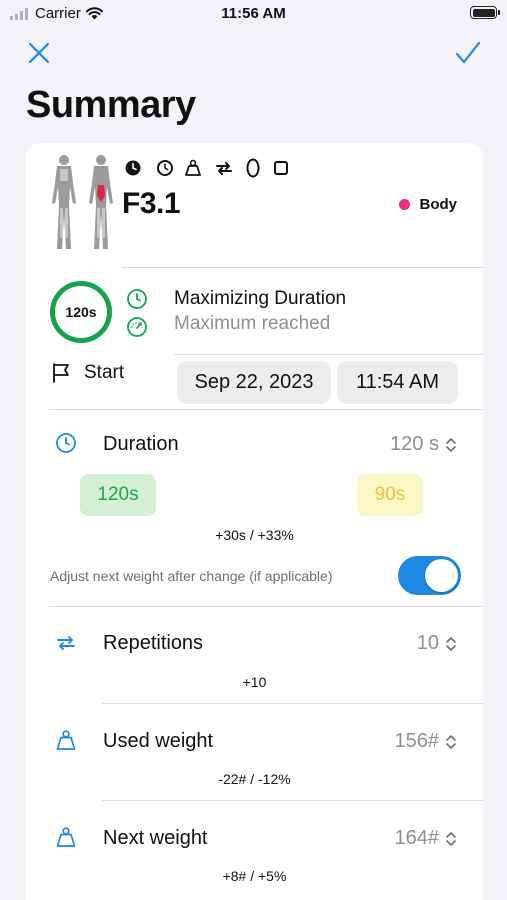 The height and width of the screenshot is (900, 507). I want to click on repetitions-icon-wrap, so click(66, 643).